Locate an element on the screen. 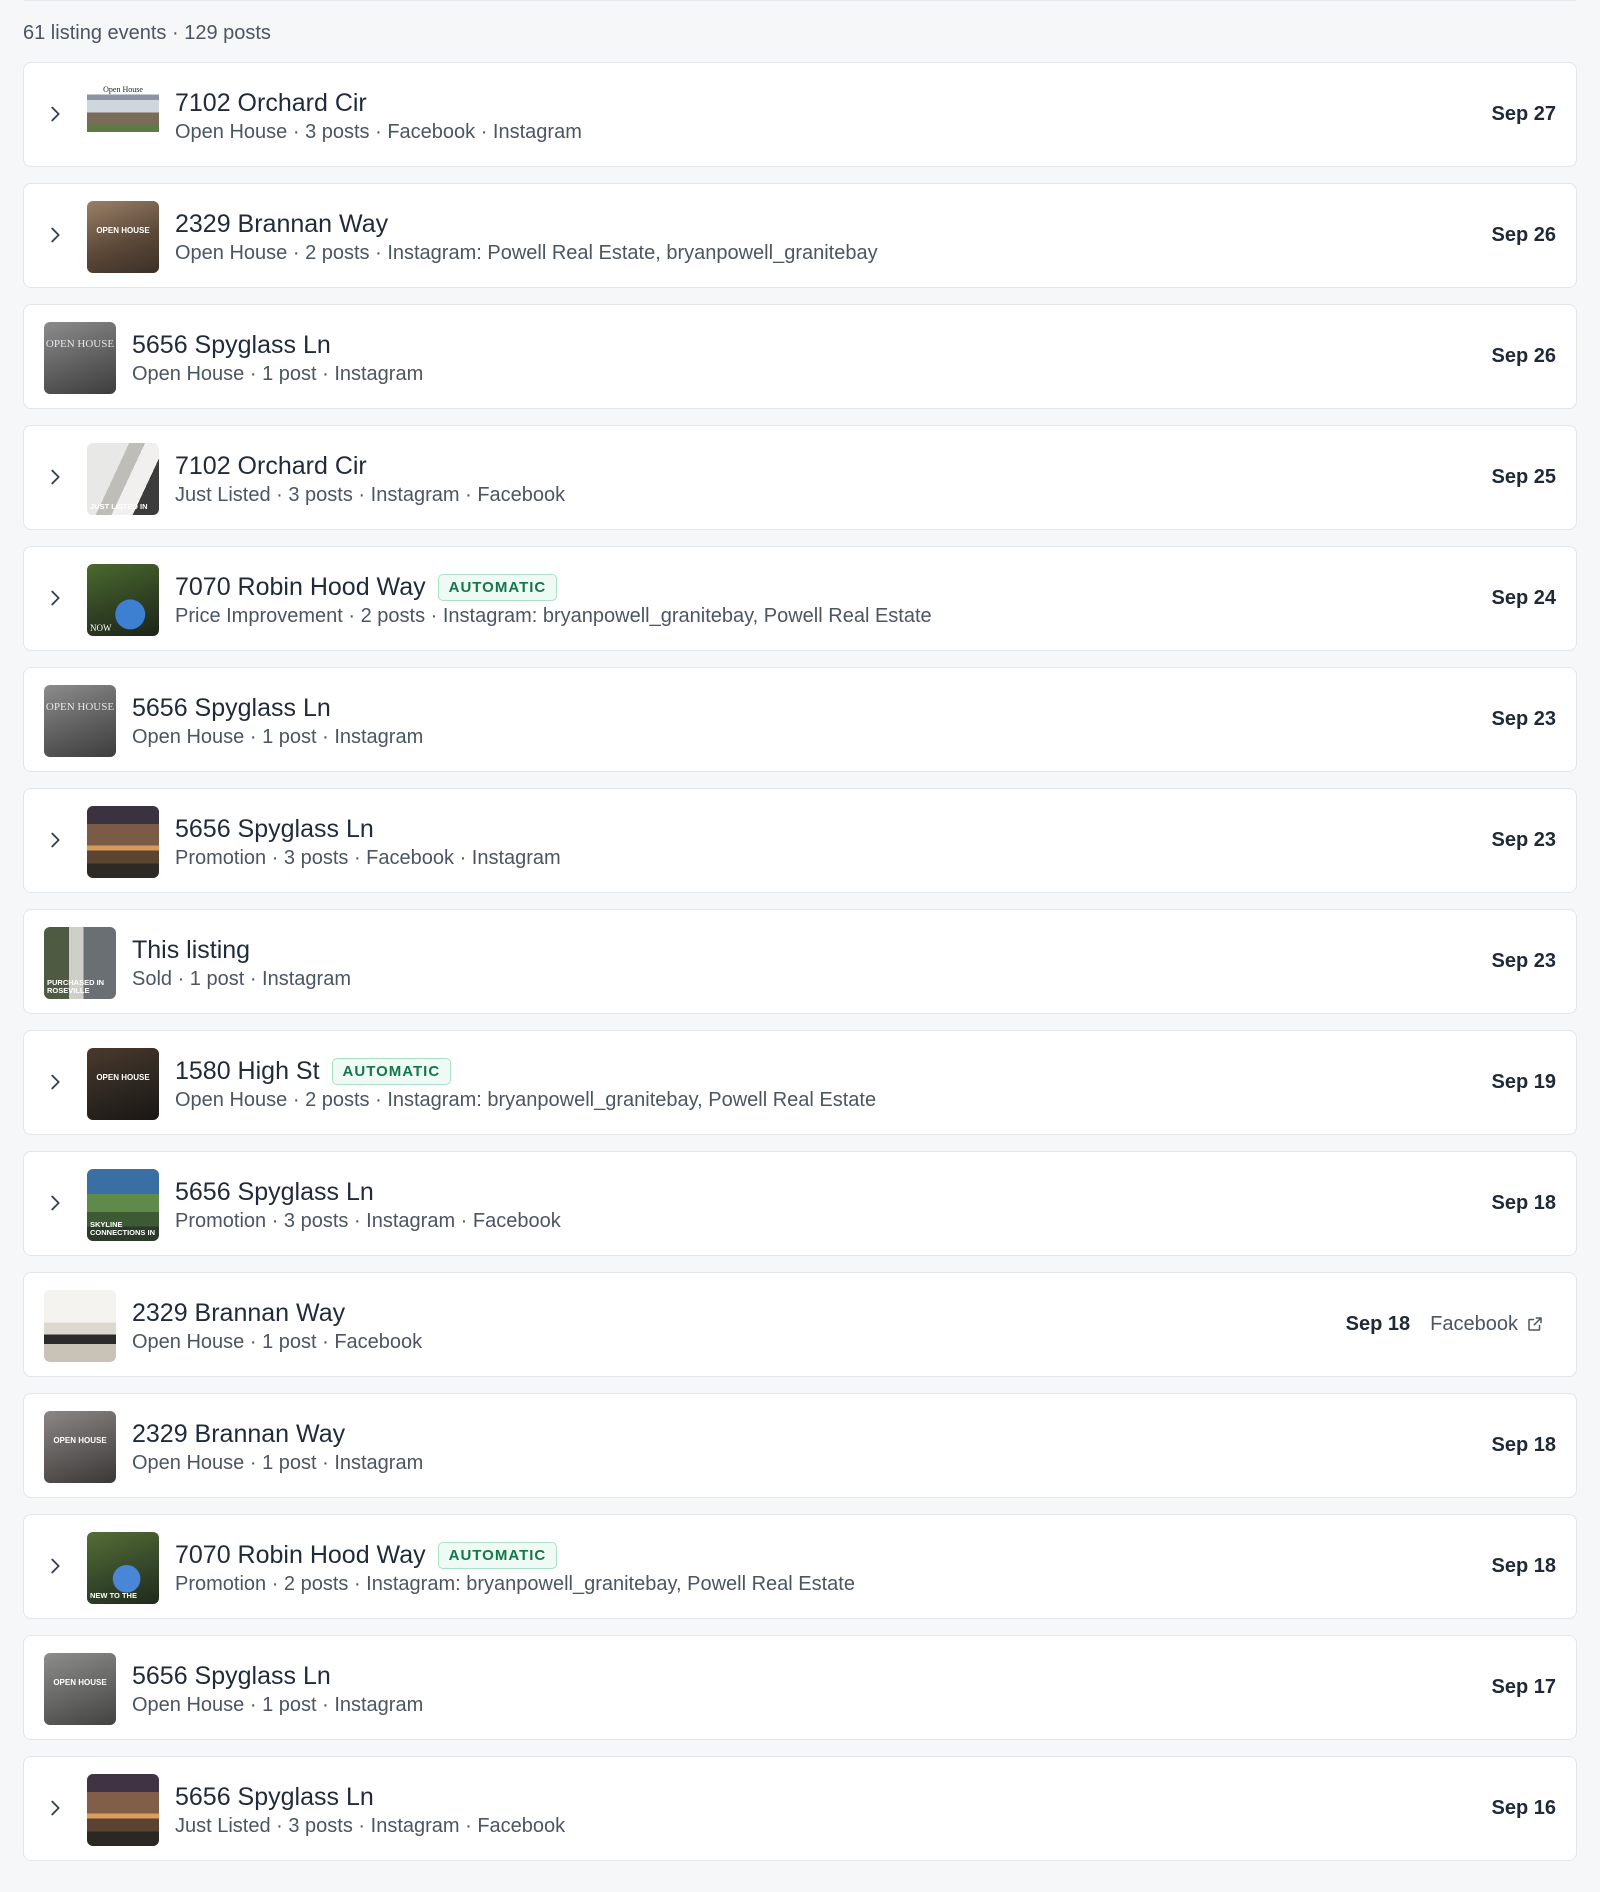 The height and width of the screenshot is (1892, 1600). event-right: Sep 23 is located at coordinates (1524, 840).